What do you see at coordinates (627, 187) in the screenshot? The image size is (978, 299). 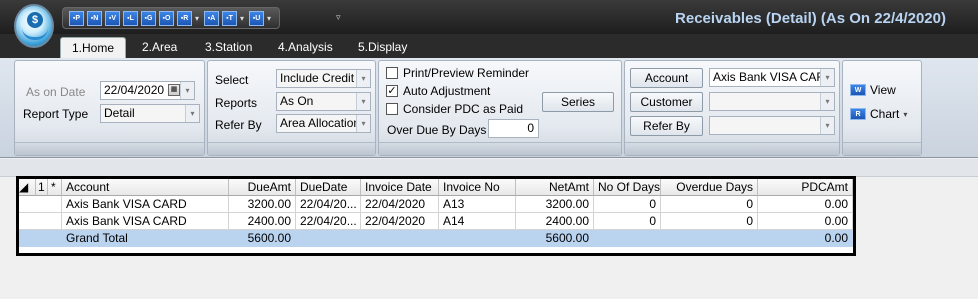 I see `column-header-no-of-days: No Of Days` at bounding box center [627, 187].